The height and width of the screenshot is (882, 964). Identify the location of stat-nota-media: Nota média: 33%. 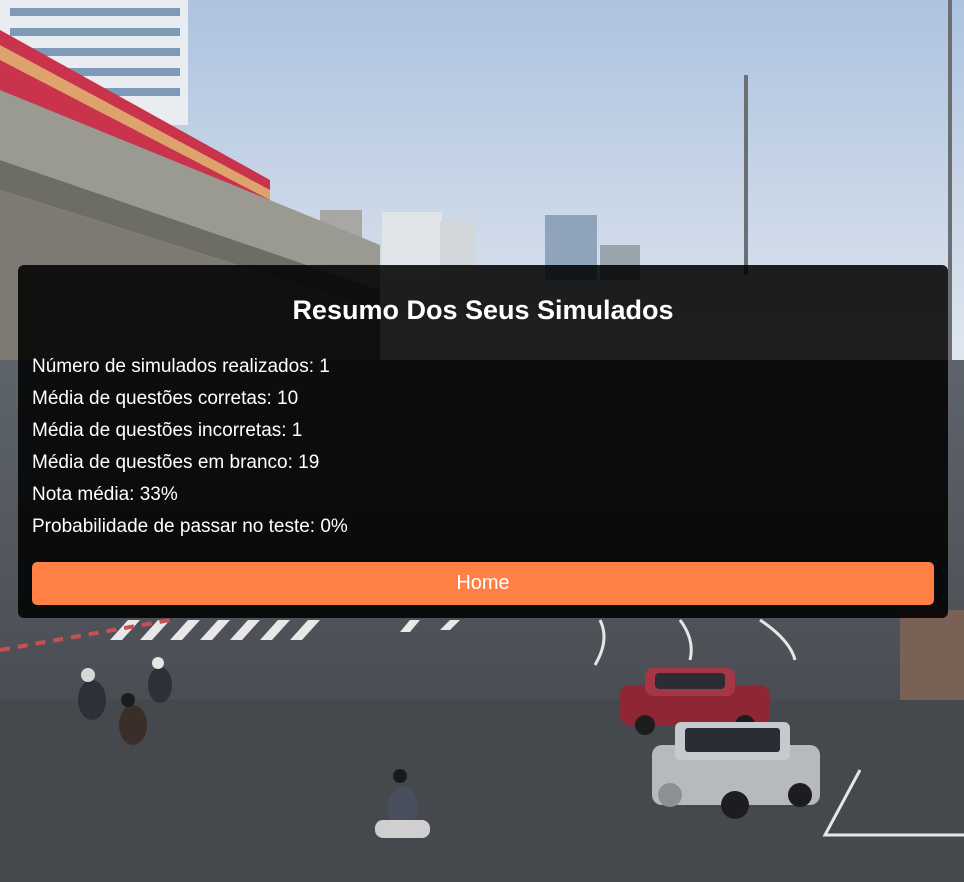
(105, 494).